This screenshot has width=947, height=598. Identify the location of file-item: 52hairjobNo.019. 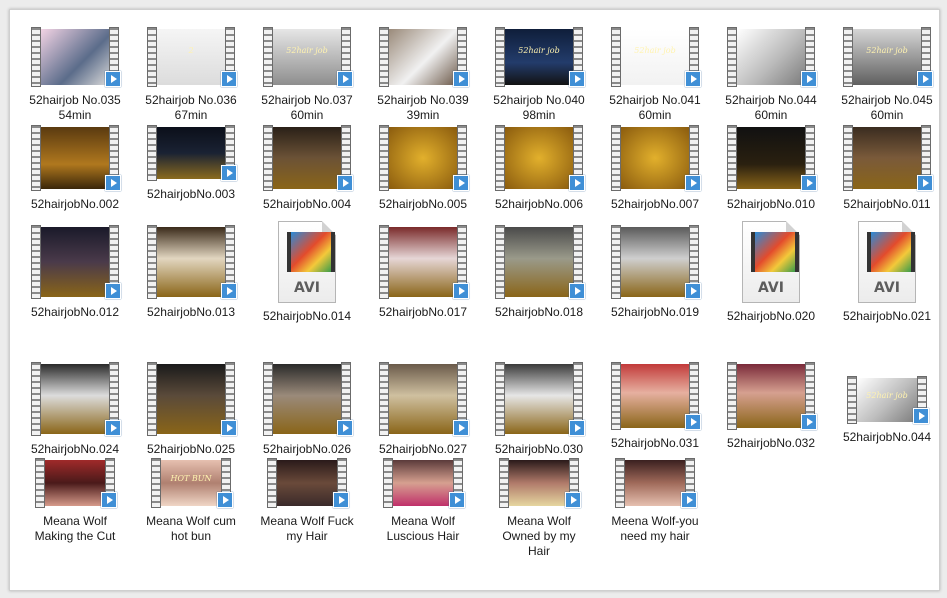
(655, 272).